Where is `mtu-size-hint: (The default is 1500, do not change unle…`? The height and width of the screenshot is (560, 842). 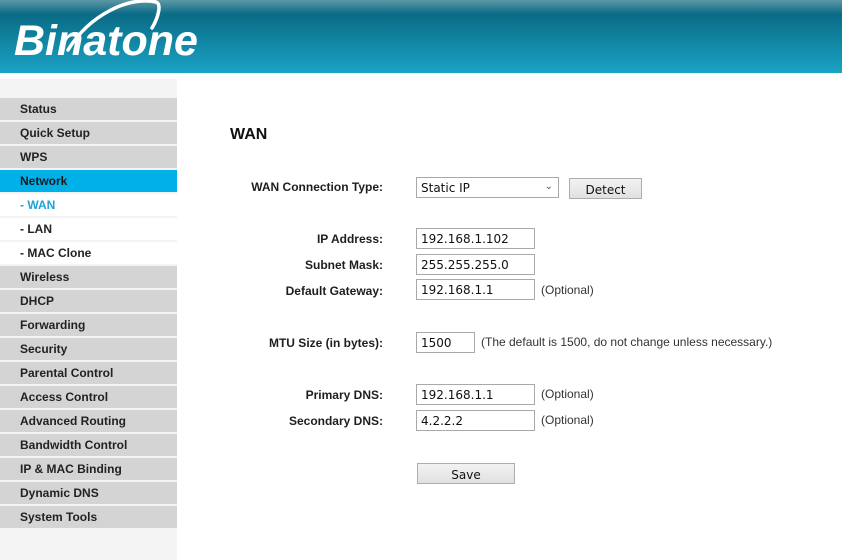
mtu-size-hint: (The default is 1500, do not change unle… is located at coordinates (627, 342).